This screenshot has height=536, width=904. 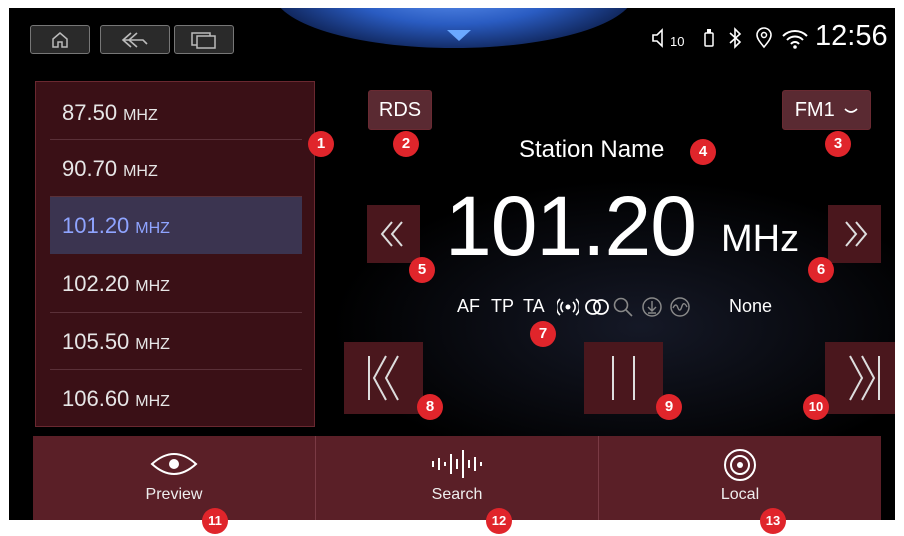 I want to click on band-select: FM1, so click(x=826, y=110).